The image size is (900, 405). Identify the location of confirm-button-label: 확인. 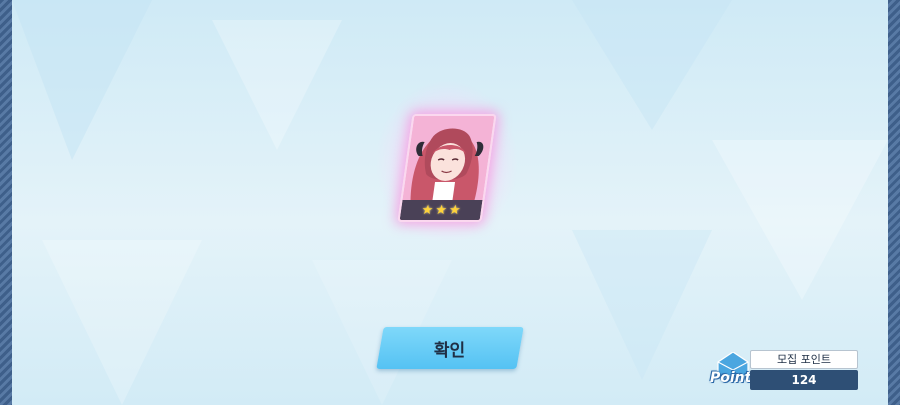
(450, 350).